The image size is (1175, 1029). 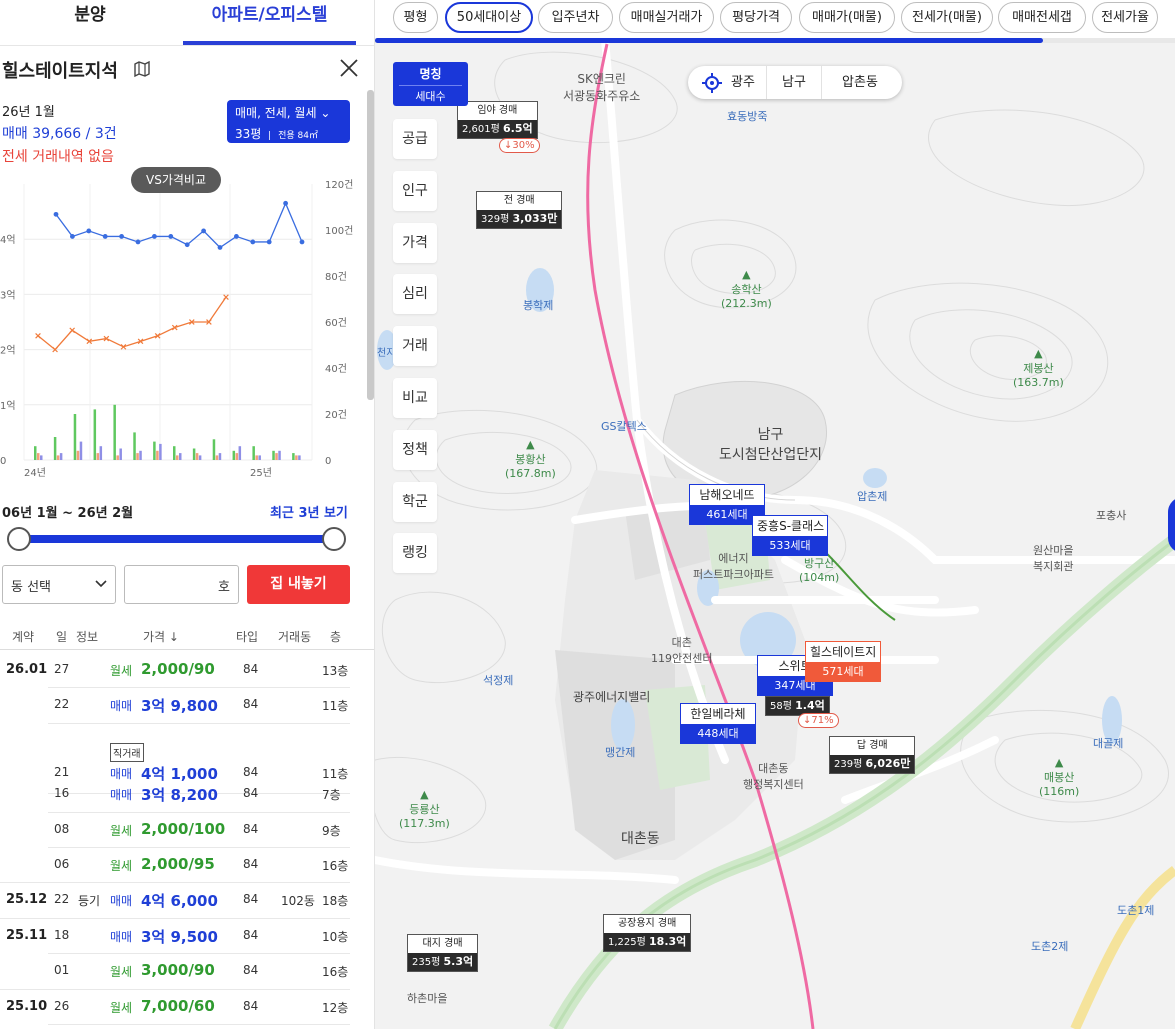 What do you see at coordinates (1038, 368) in the screenshot?
I see `poi-jebong-mountain: ▲ 제봉산 (163.7m)` at bounding box center [1038, 368].